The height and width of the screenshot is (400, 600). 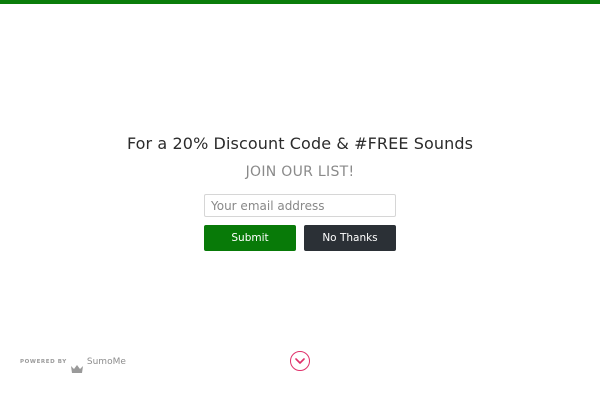 I want to click on powered-by-label: POWERED BY, so click(x=43, y=362).